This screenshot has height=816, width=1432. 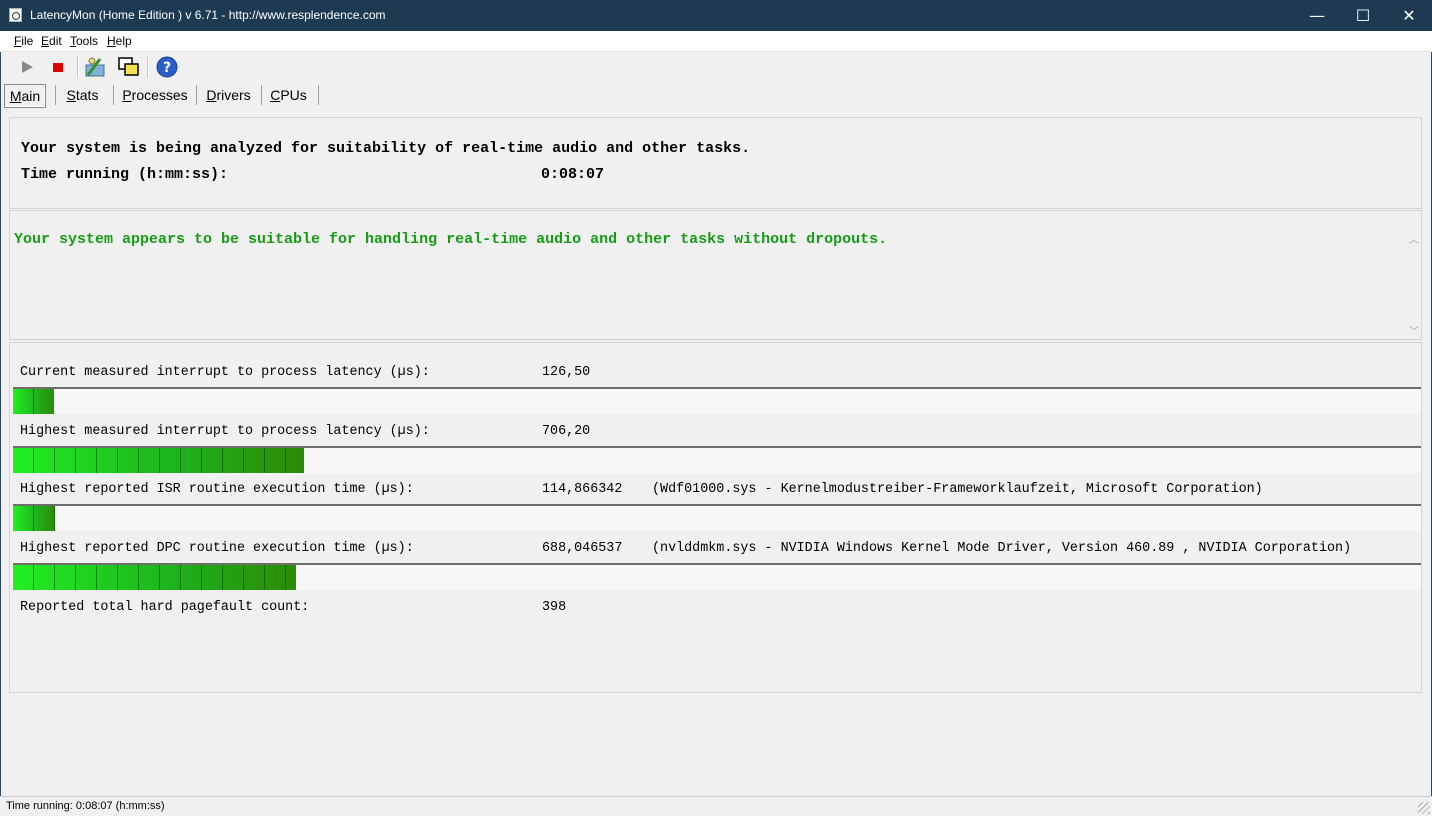 I want to click on help-icon: ?, so click(x=167, y=67).